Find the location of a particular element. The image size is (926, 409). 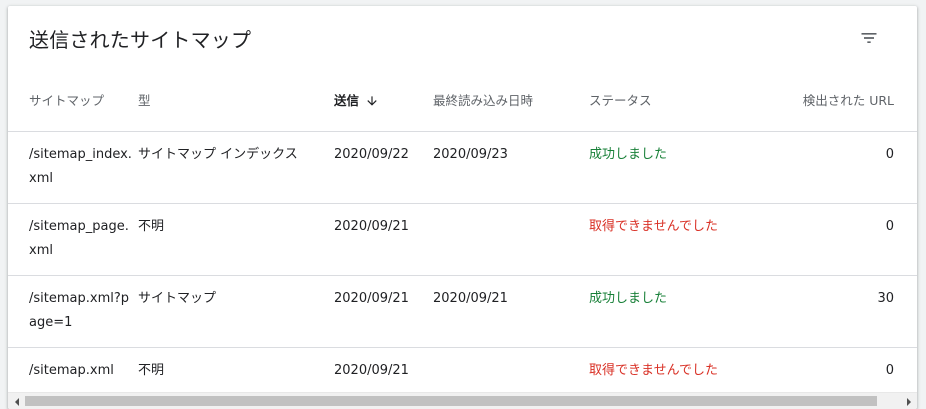

filter-list-icon is located at coordinates (869, 38).